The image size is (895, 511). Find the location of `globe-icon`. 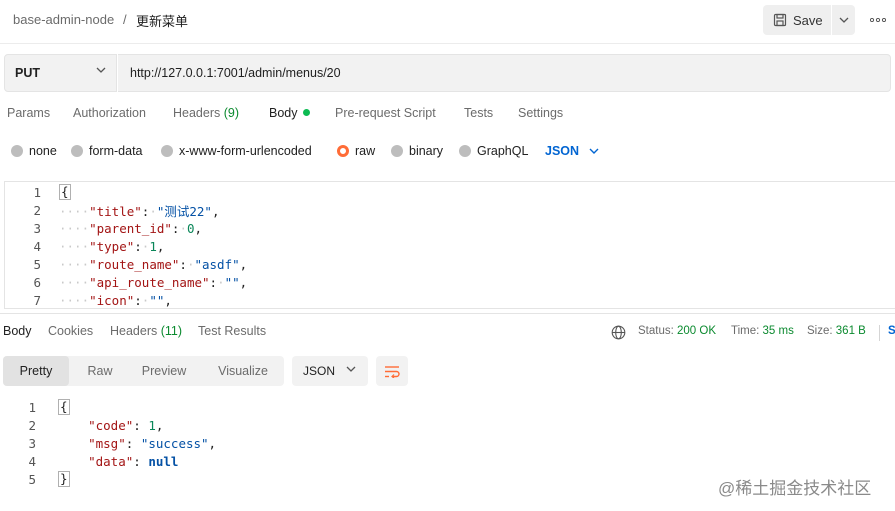

globe-icon is located at coordinates (618, 332).